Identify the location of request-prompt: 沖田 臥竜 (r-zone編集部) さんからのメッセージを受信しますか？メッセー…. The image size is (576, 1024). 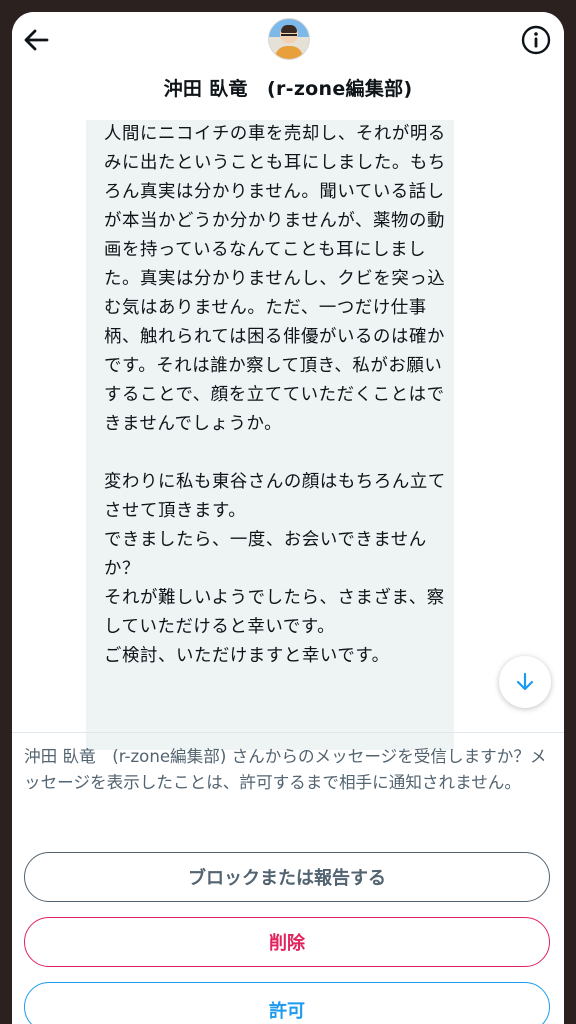
(285, 769).